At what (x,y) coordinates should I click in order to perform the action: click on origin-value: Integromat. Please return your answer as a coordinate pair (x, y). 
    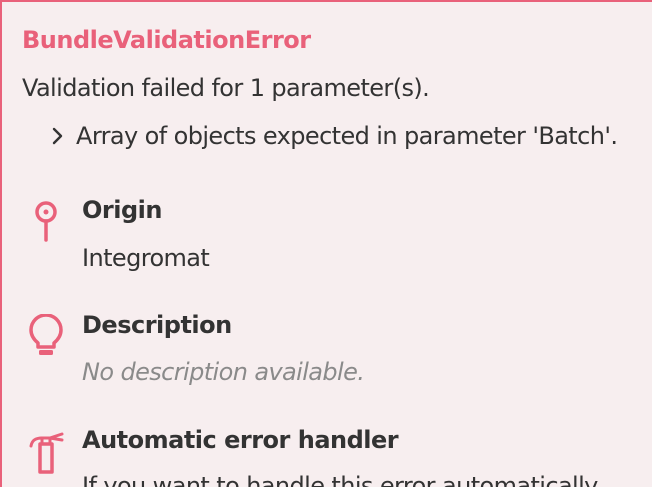
    Looking at the image, I should click on (146, 258).